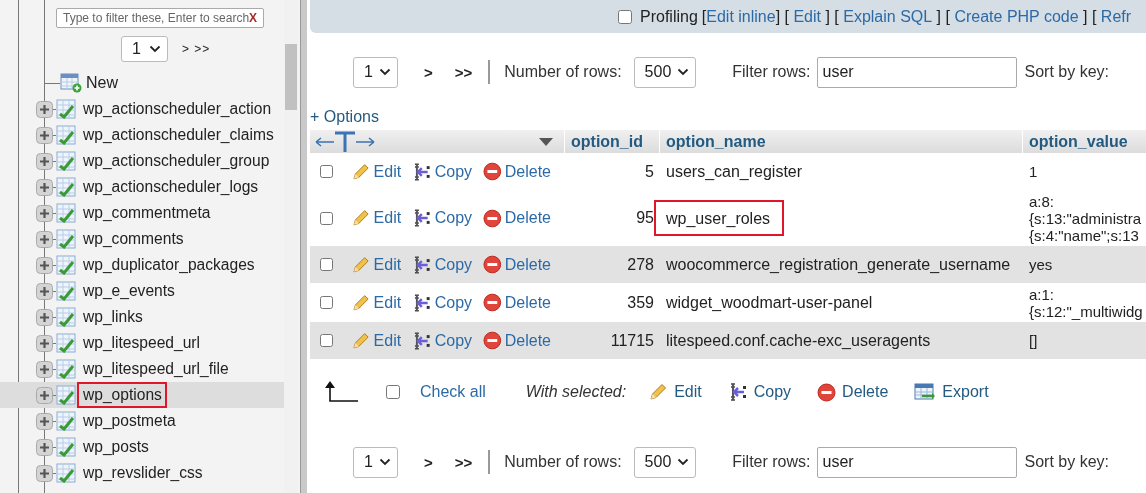 The height and width of the screenshot is (493, 1146). I want to click on table-cell: 1, so click(1033, 171).